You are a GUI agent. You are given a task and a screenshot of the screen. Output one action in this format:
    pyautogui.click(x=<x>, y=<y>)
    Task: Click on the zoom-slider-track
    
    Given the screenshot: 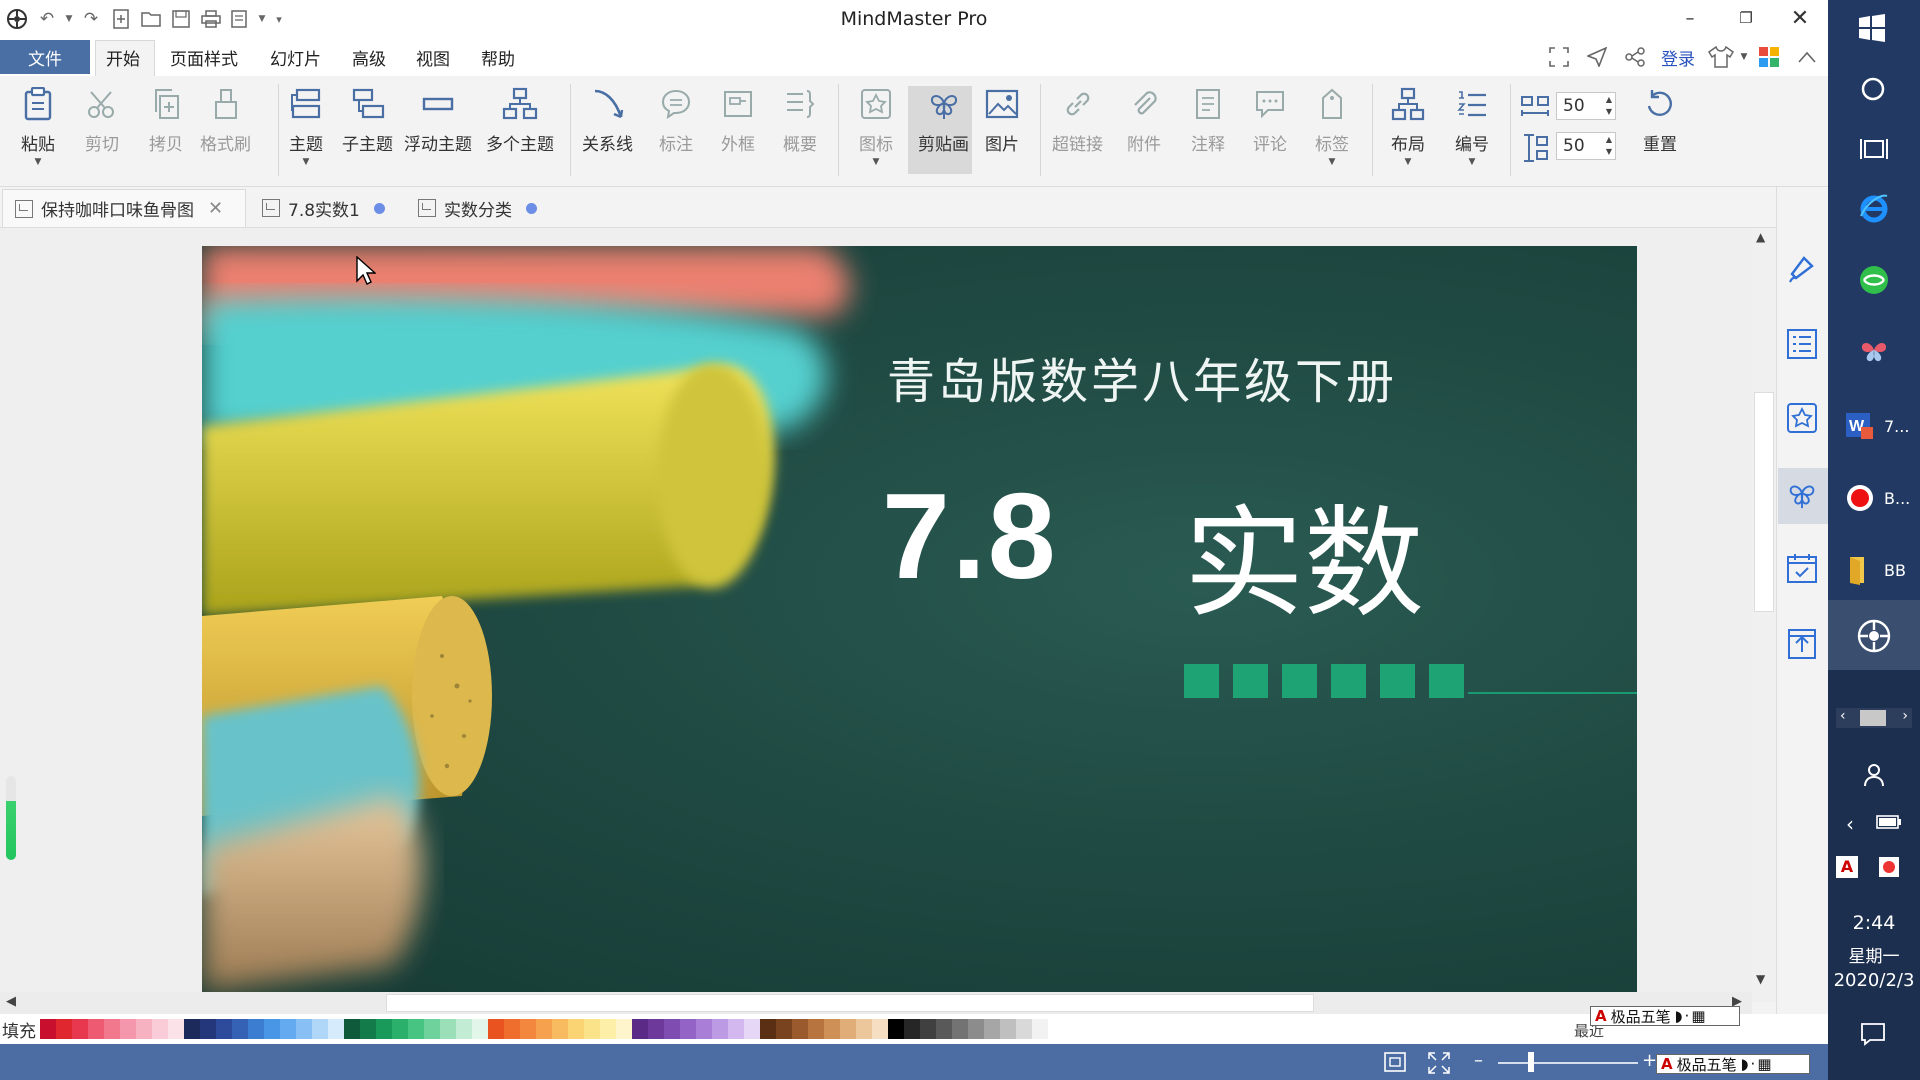 What is the action you would take?
    pyautogui.click(x=1568, y=1063)
    